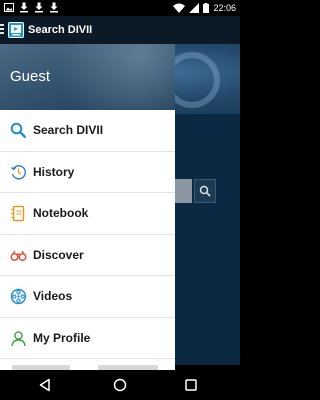 The width and height of the screenshot is (320, 400). What do you see at coordinates (87, 297) in the screenshot?
I see `drawer-item-videos: Videos` at bounding box center [87, 297].